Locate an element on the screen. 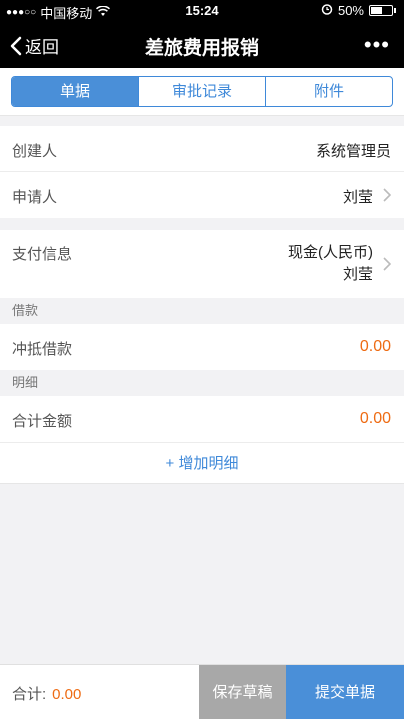  status-right: 50% is located at coordinates (358, 10).